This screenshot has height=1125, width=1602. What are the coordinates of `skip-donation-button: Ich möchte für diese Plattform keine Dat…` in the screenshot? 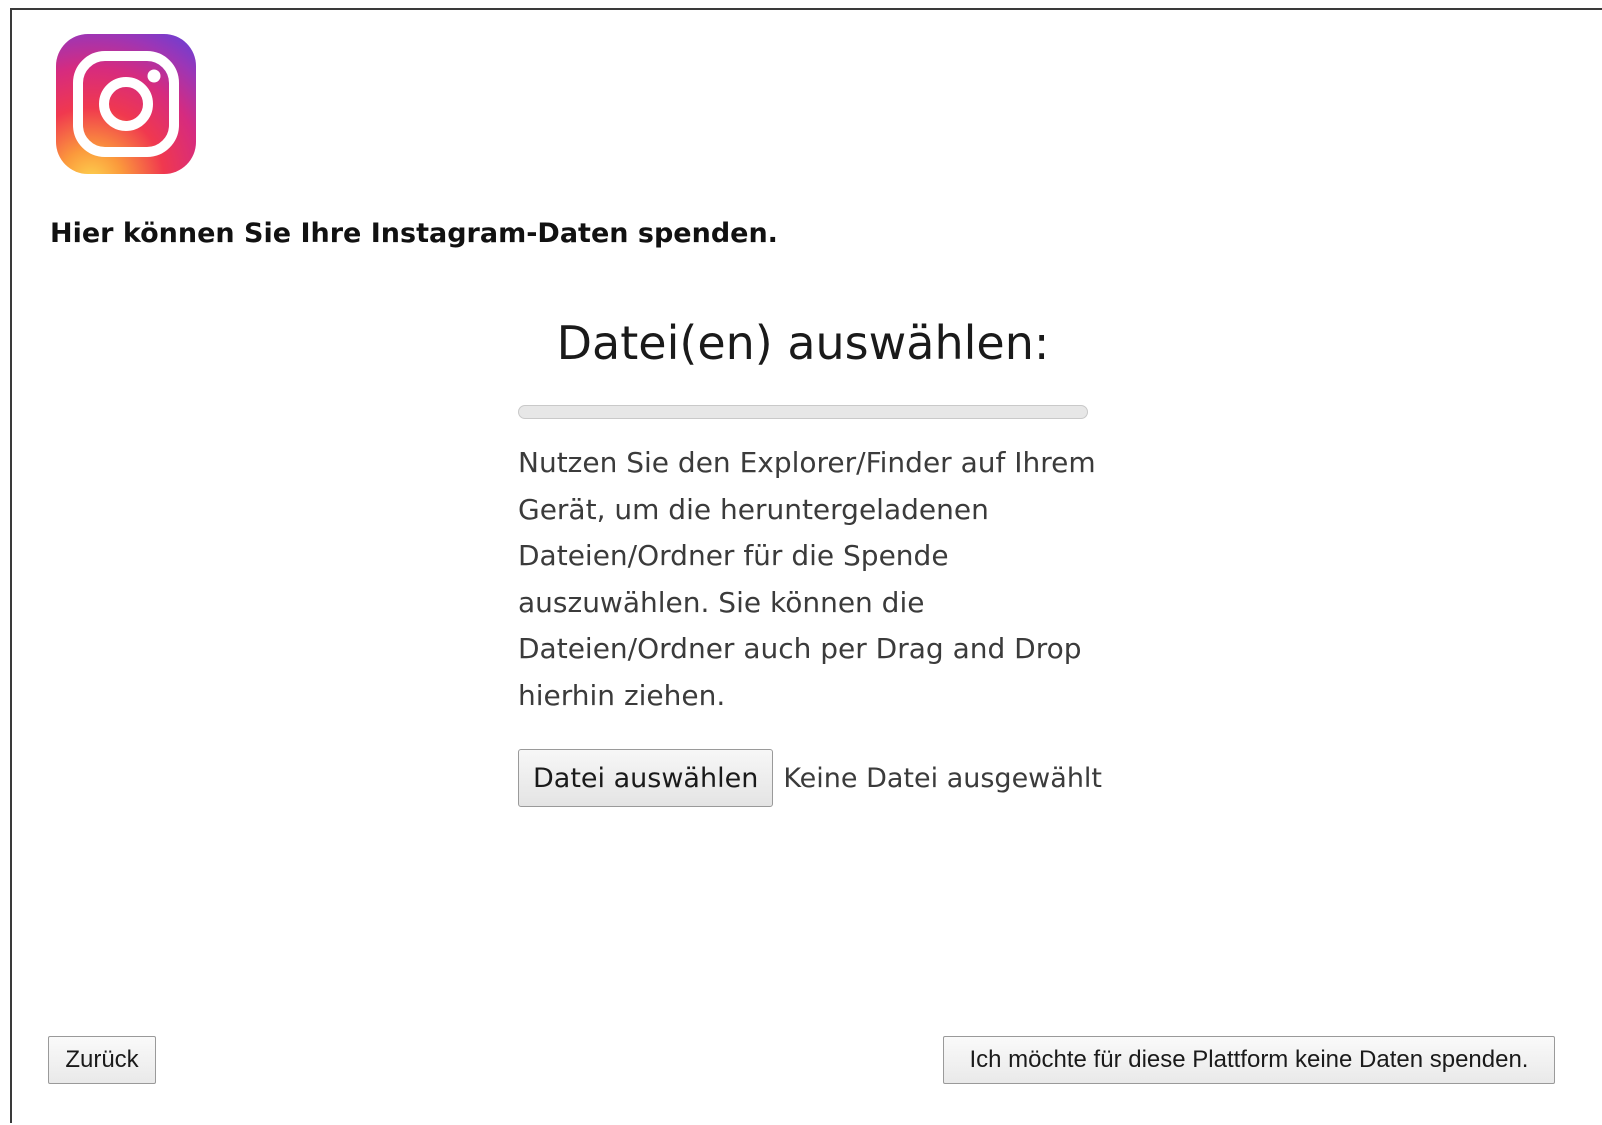 It's located at (1249, 1060).